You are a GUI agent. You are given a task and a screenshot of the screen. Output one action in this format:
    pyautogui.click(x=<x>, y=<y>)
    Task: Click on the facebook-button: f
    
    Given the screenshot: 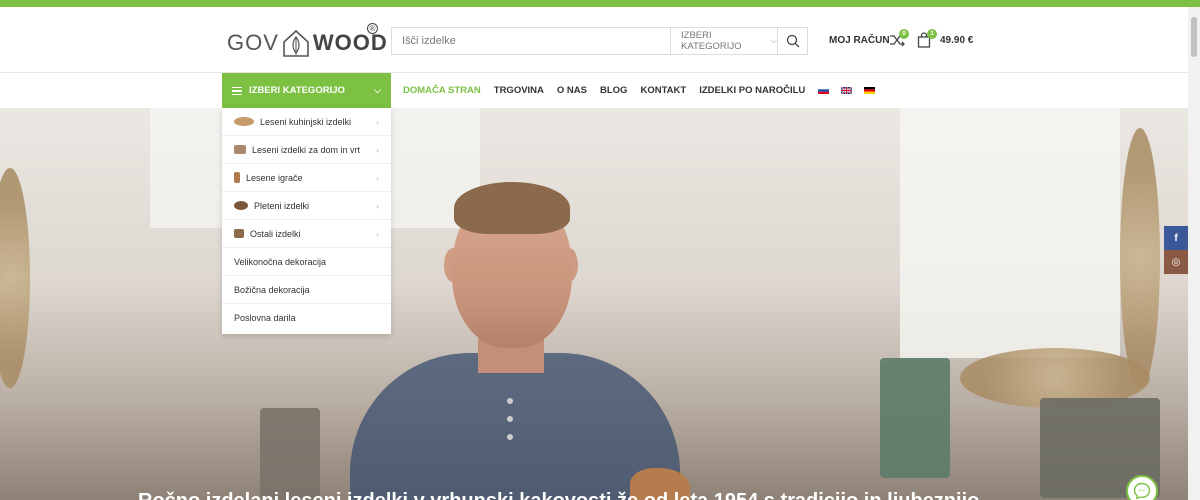 What is the action you would take?
    pyautogui.click(x=1176, y=238)
    